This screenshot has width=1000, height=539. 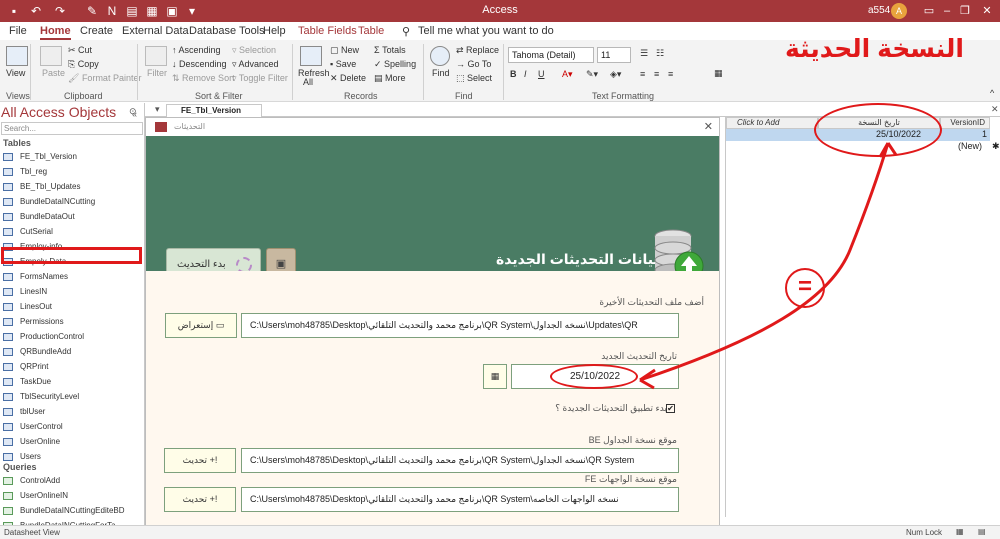 What do you see at coordinates (32, 532) in the screenshot?
I see `status-view: Datasheet View` at bounding box center [32, 532].